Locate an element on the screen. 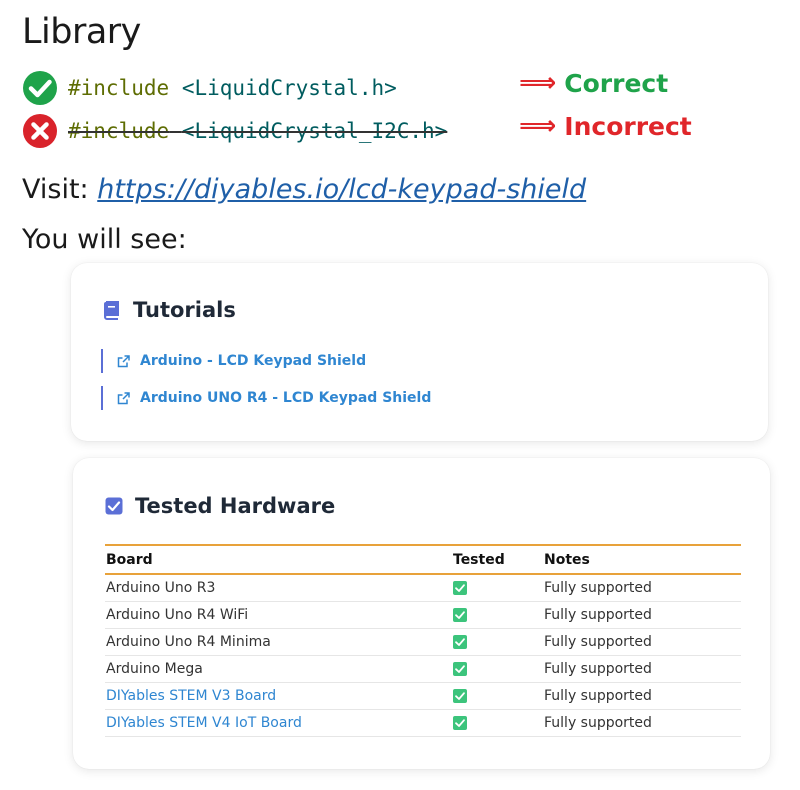 Image resolution: width=800 pixels, height=790 pixels. table-row: DIYables STEM V3 Board Fully supported is located at coordinates (423, 696).